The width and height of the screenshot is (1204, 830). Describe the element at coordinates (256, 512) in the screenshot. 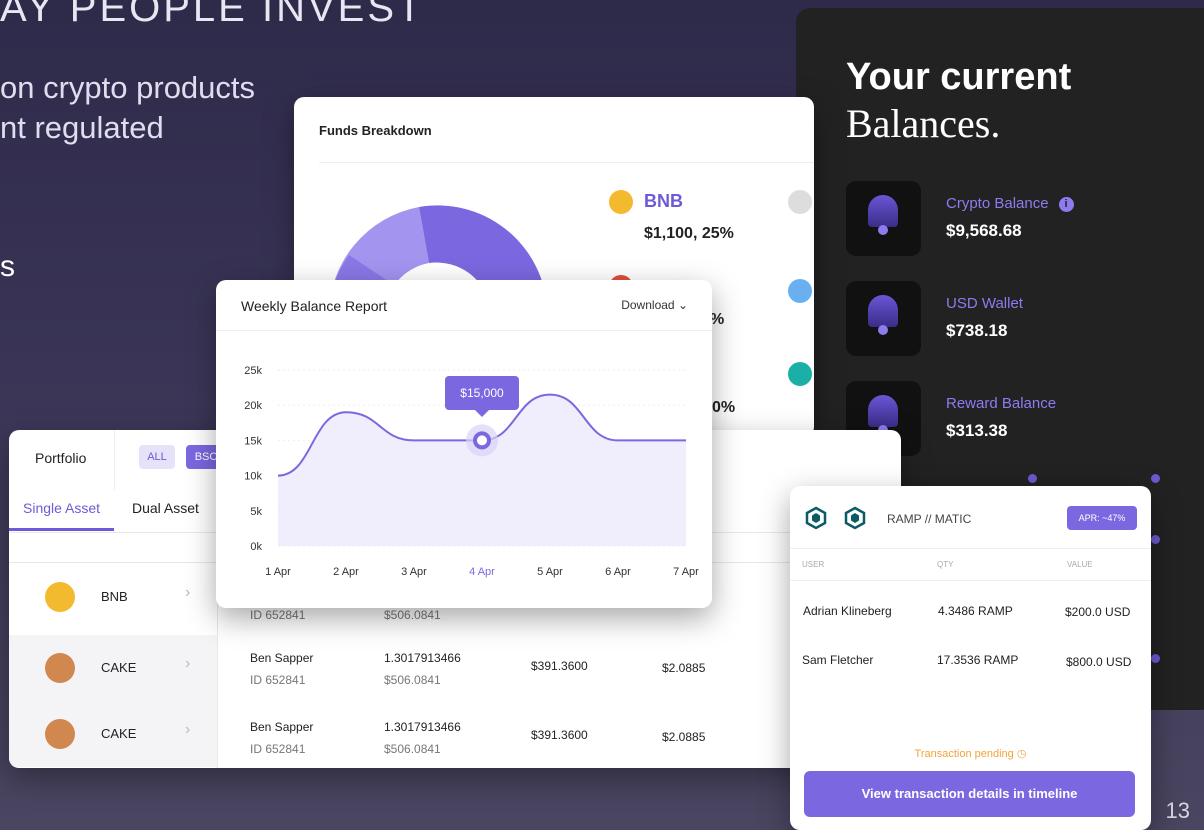

I see `y-tick-label: 5k` at that location.